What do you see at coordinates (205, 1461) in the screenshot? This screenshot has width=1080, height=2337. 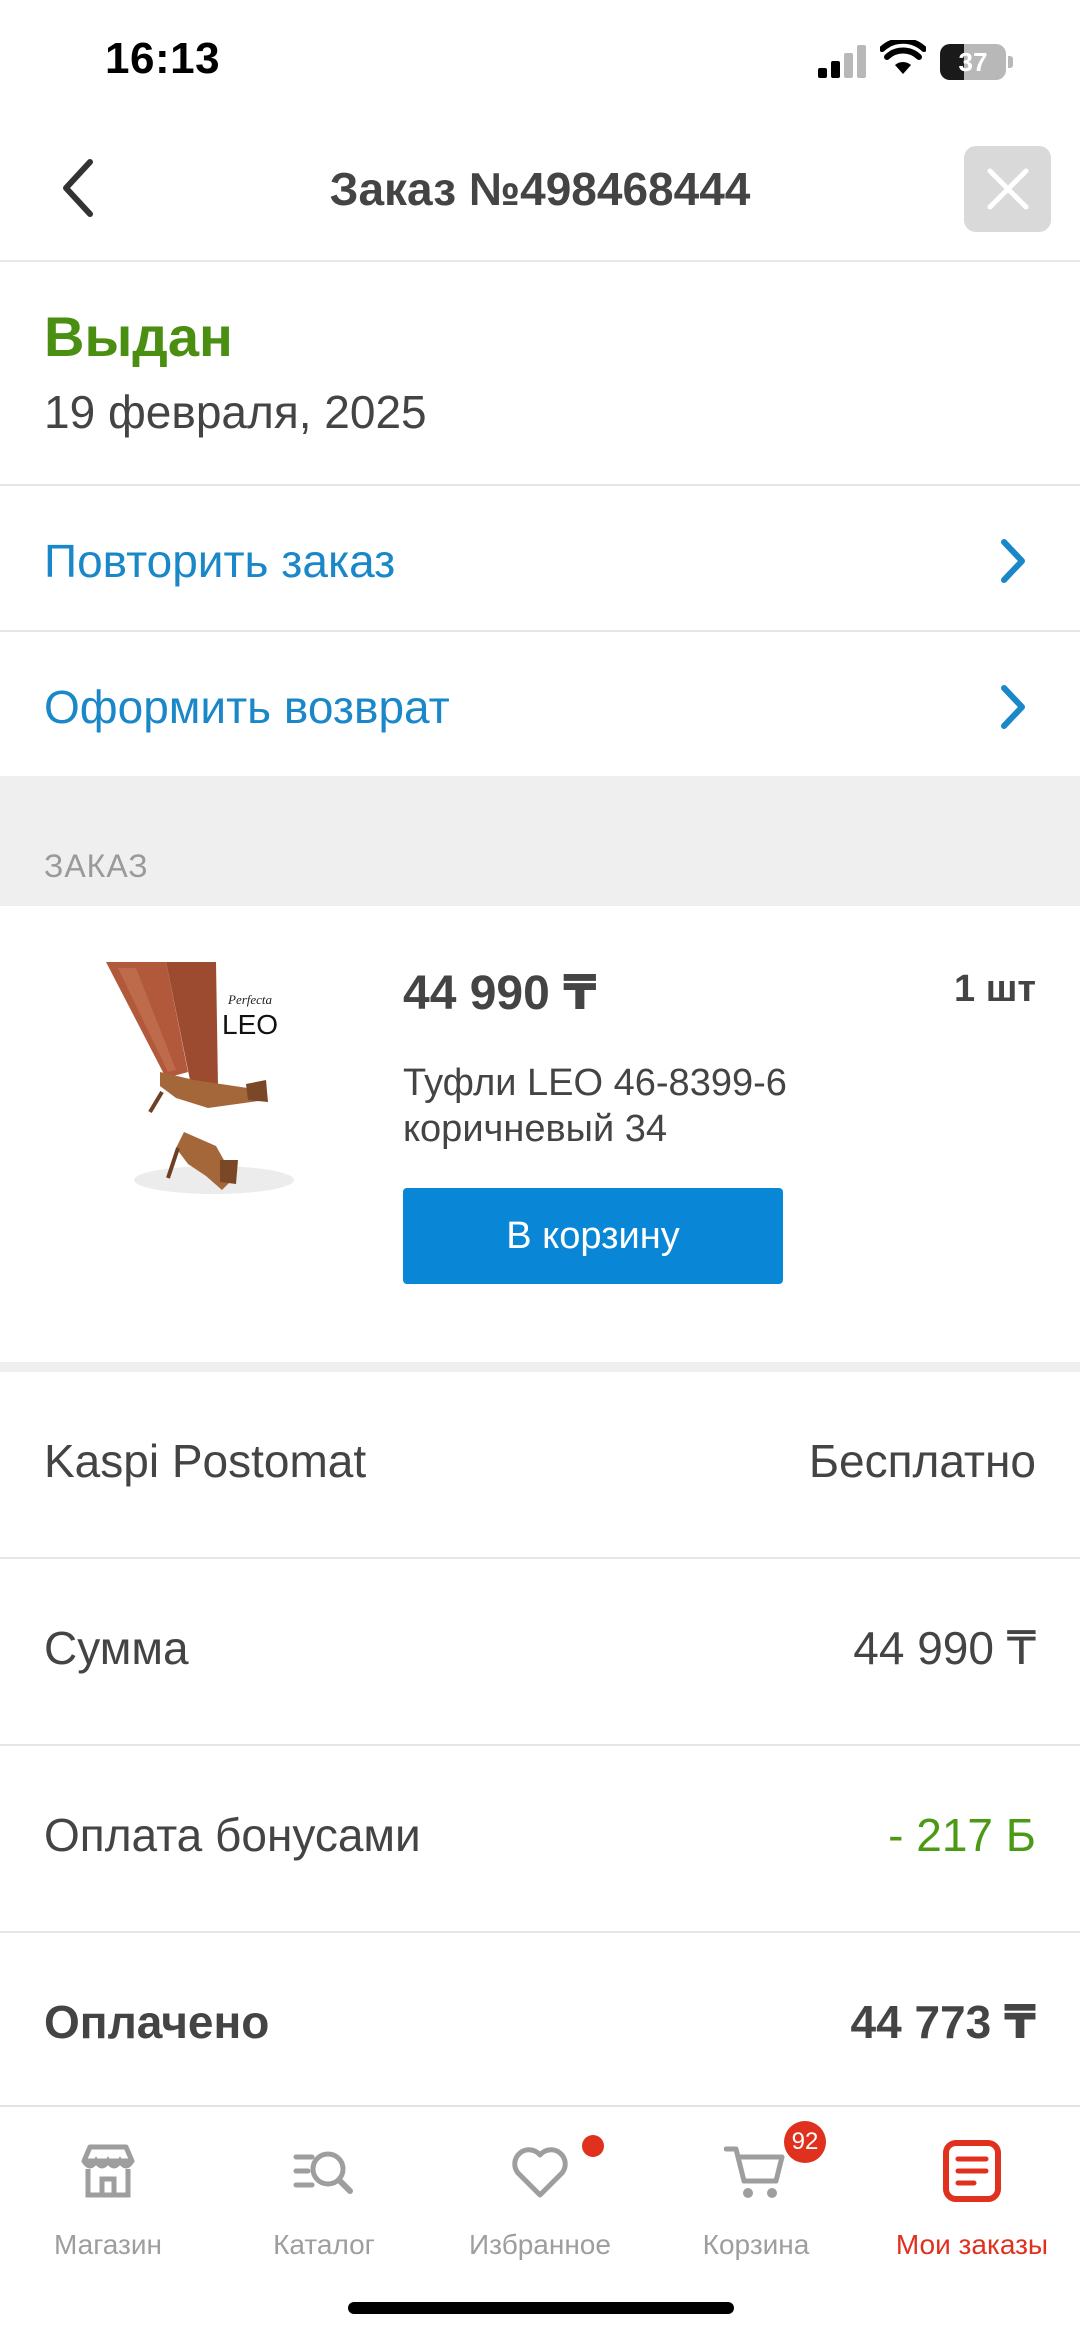 I see `delivery-label: Kaspi Postomat` at bounding box center [205, 1461].